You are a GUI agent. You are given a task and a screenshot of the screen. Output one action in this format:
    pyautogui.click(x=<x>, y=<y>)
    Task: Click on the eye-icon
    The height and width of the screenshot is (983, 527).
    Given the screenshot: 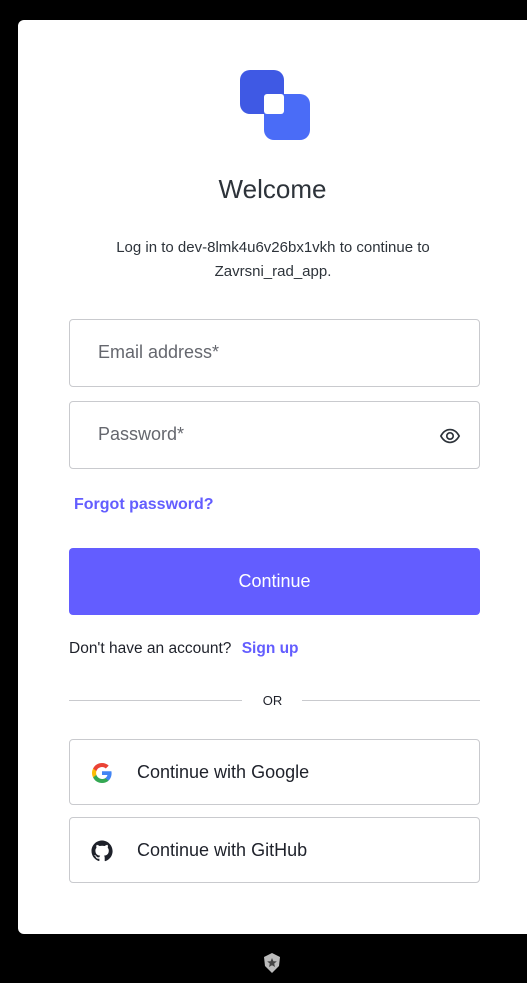 What is the action you would take?
    pyautogui.click(x=450, y=436)
    